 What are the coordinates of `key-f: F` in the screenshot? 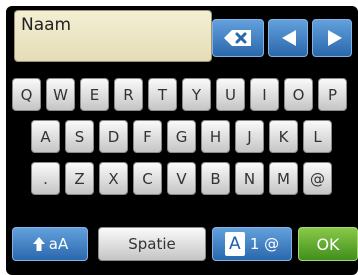 It's located at (147, 136).